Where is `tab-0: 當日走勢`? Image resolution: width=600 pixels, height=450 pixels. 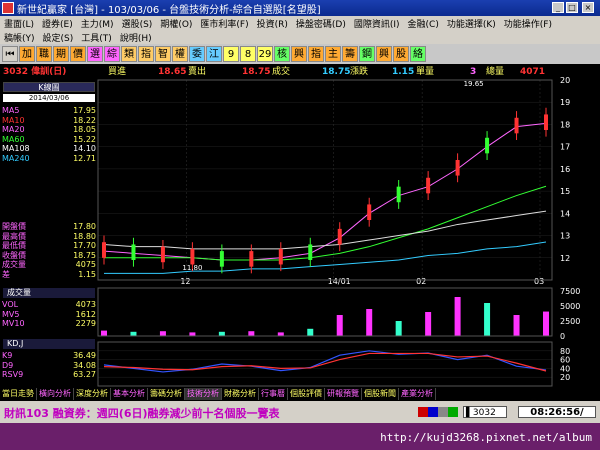
tab-0: 當日走勢 is located at coordinates (18, 394).